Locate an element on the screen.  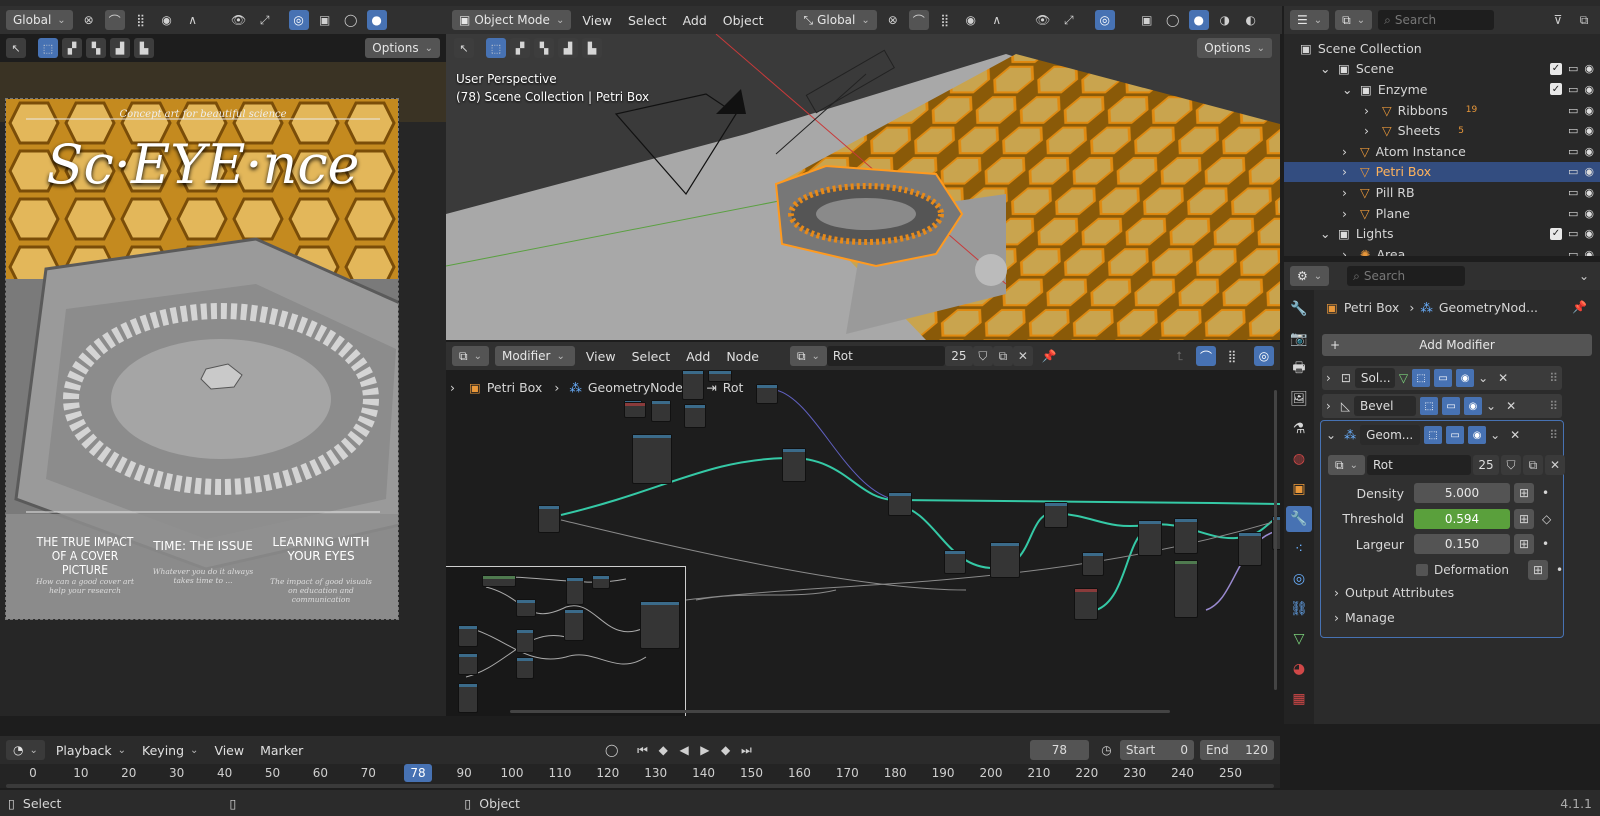
node-menu-view: View is located at coordinates (601, 356).